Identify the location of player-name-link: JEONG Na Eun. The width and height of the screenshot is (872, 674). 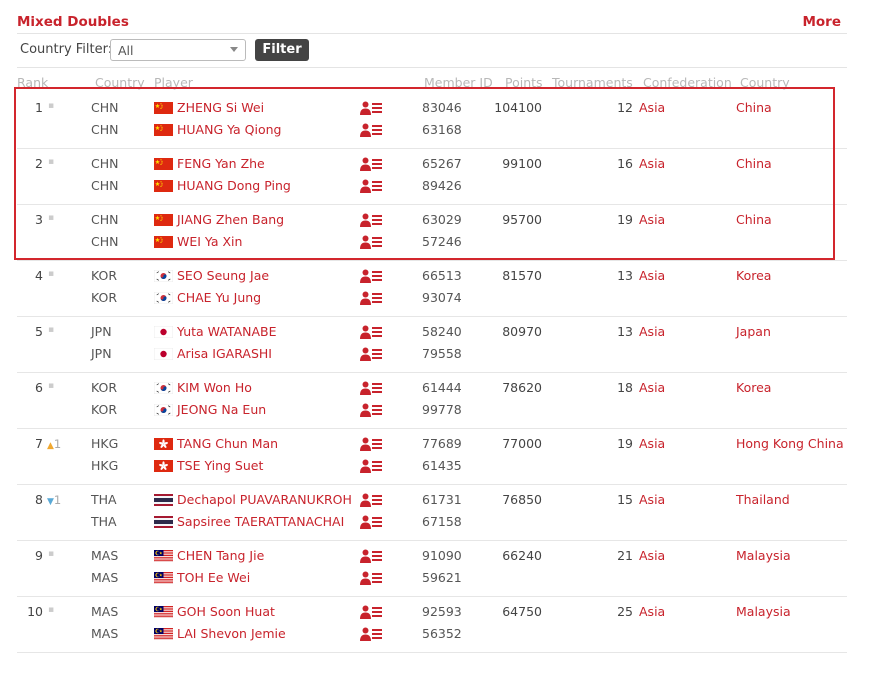
(221, 409).